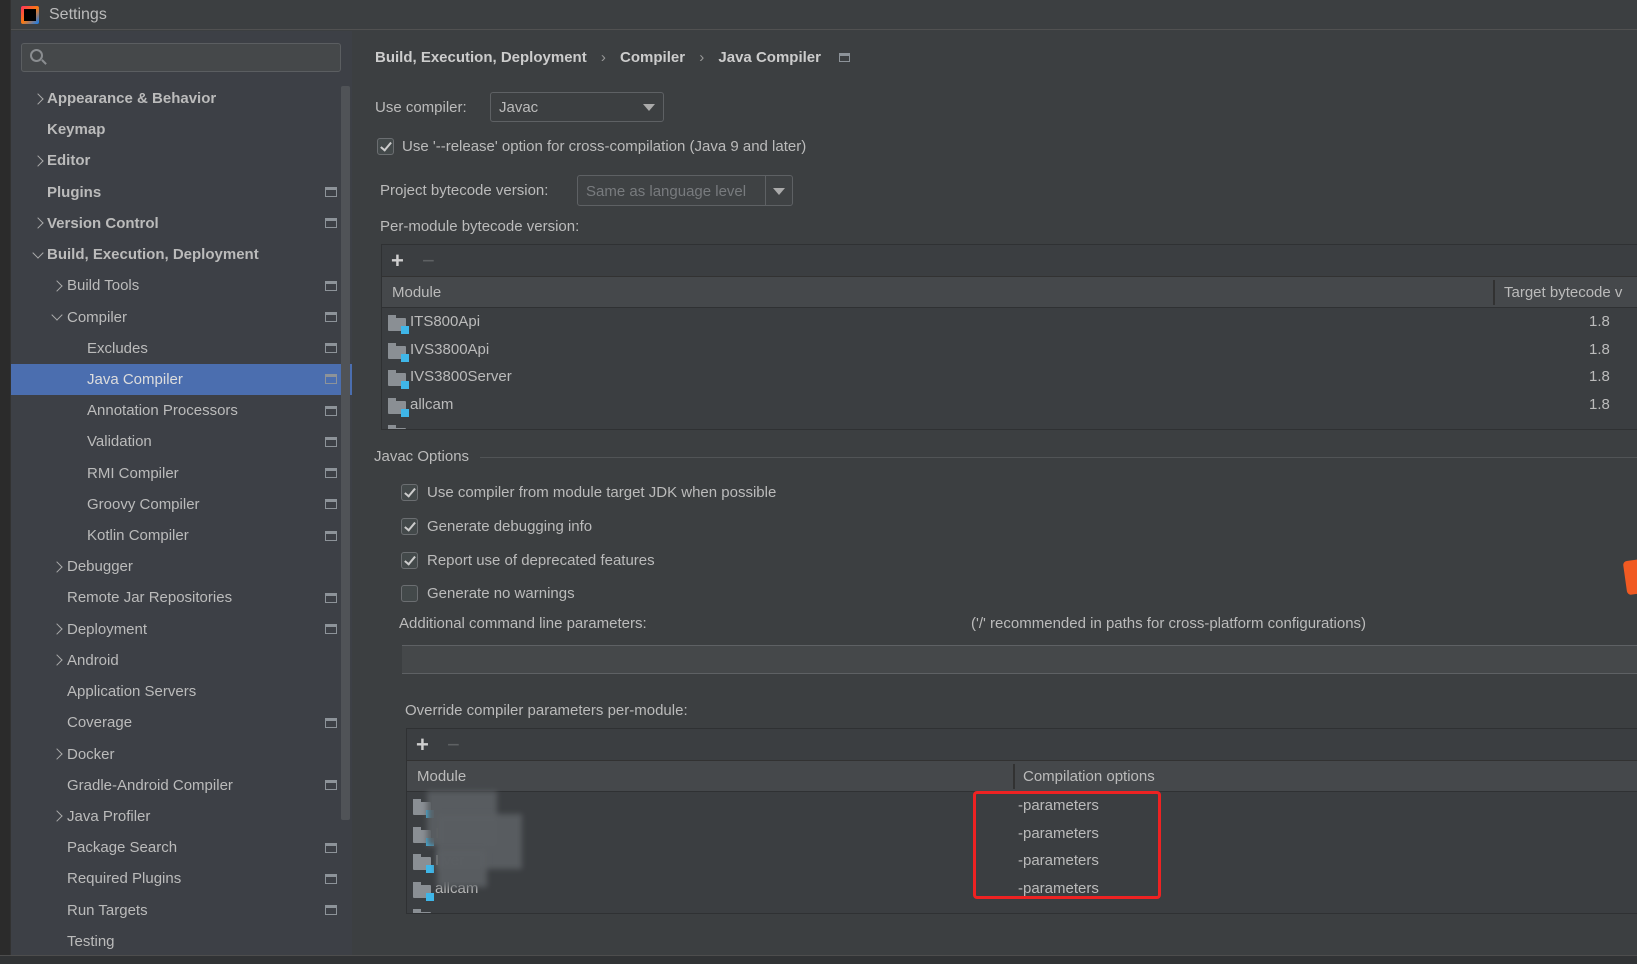  What do you see at coordinates (181, 722) in the screenshot?
I see `sidebar-item: Coverage` at bounding box center [181, 722].